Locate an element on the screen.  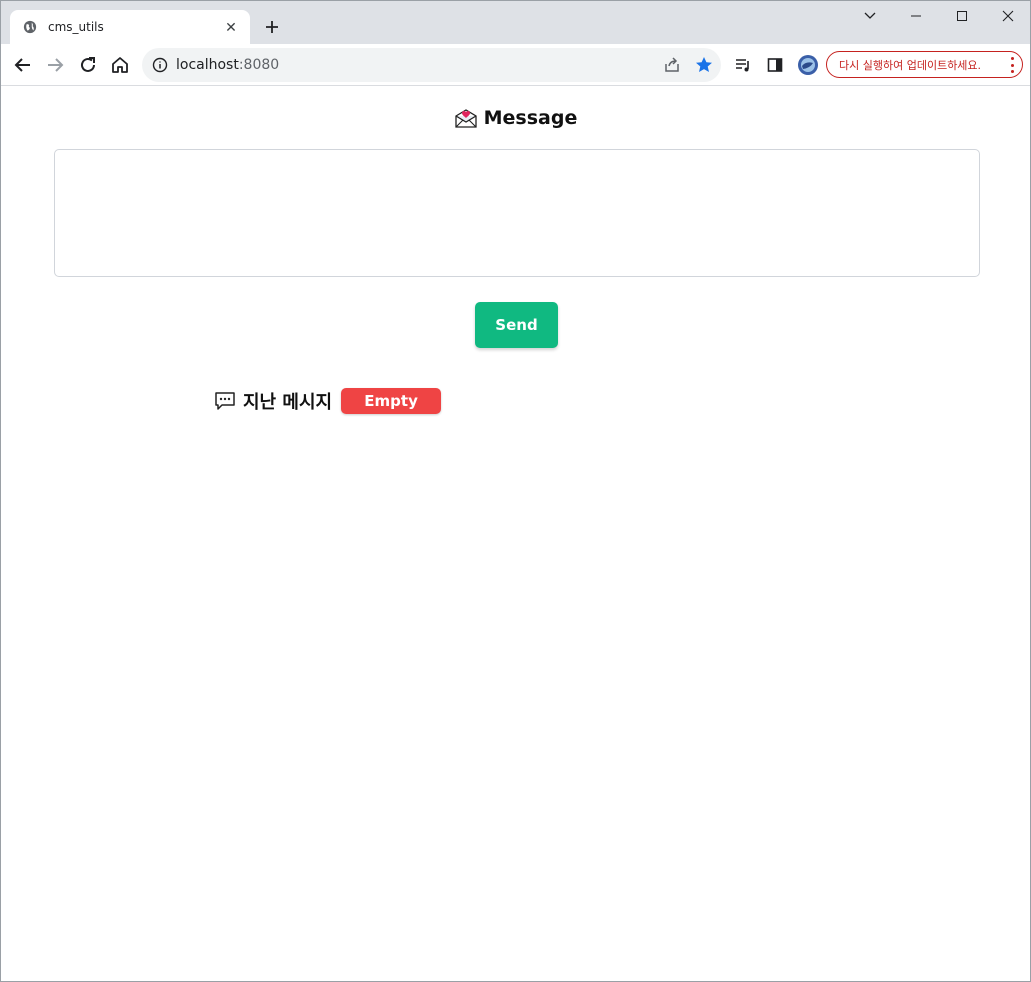
home-button is located at coordinates (120, 65).